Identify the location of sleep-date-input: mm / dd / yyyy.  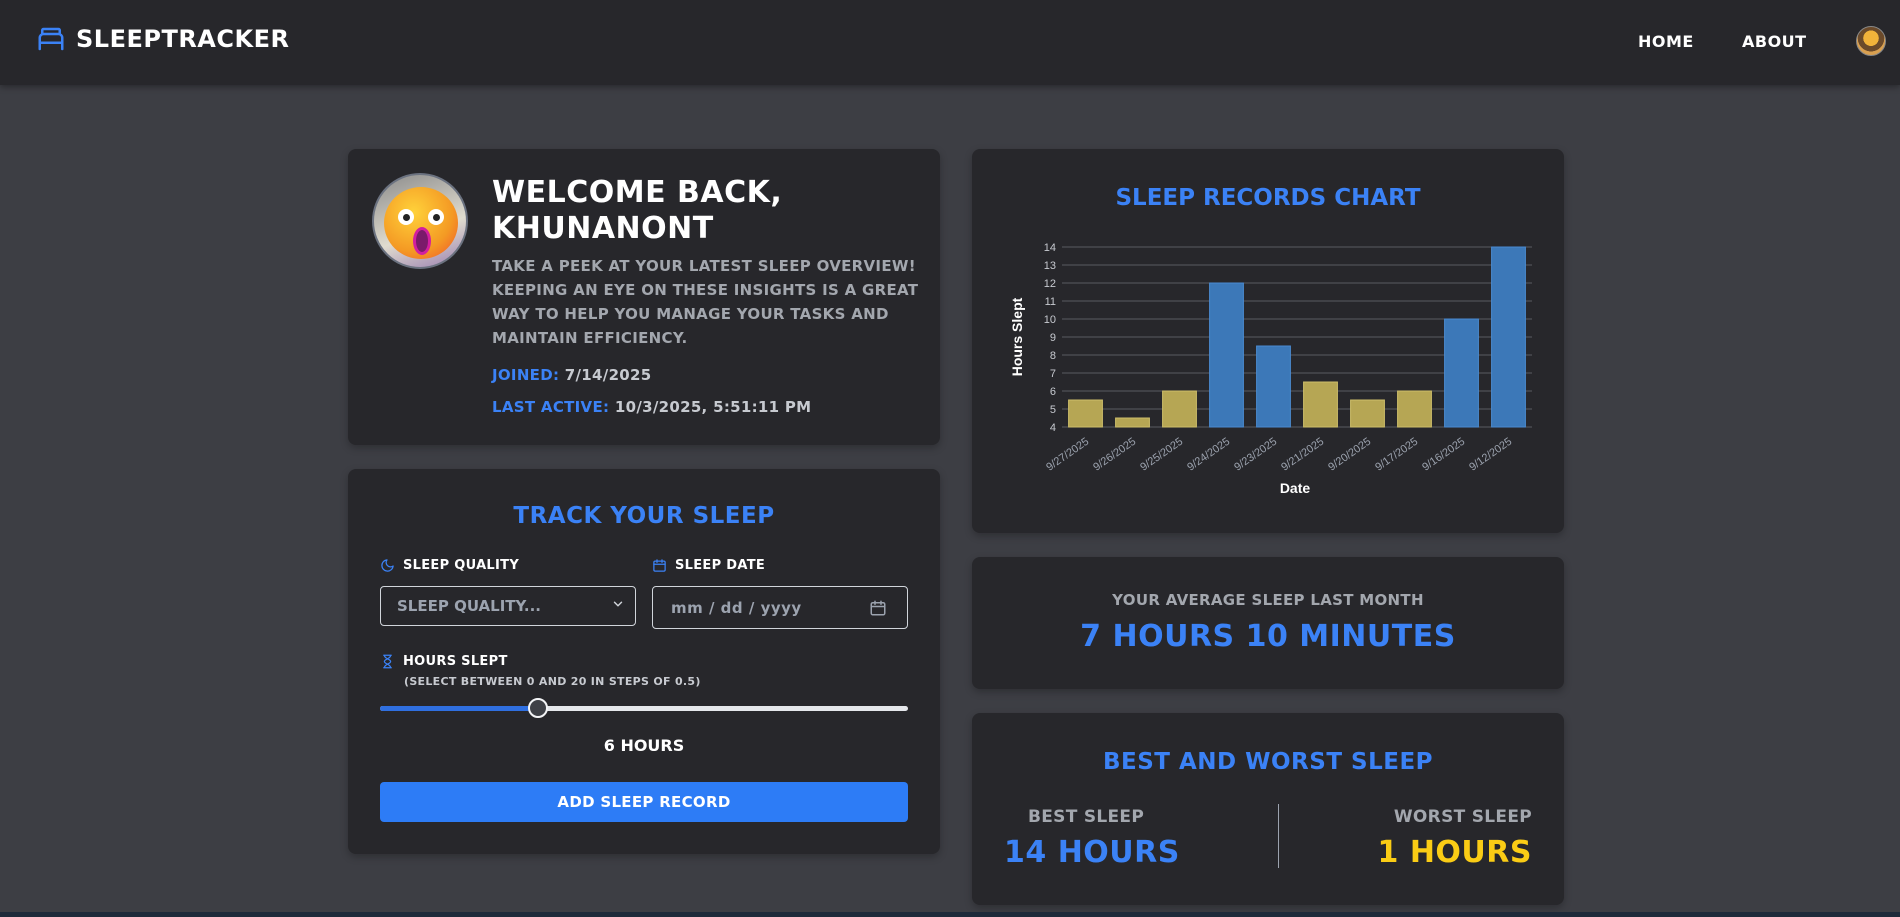
(780, 607).